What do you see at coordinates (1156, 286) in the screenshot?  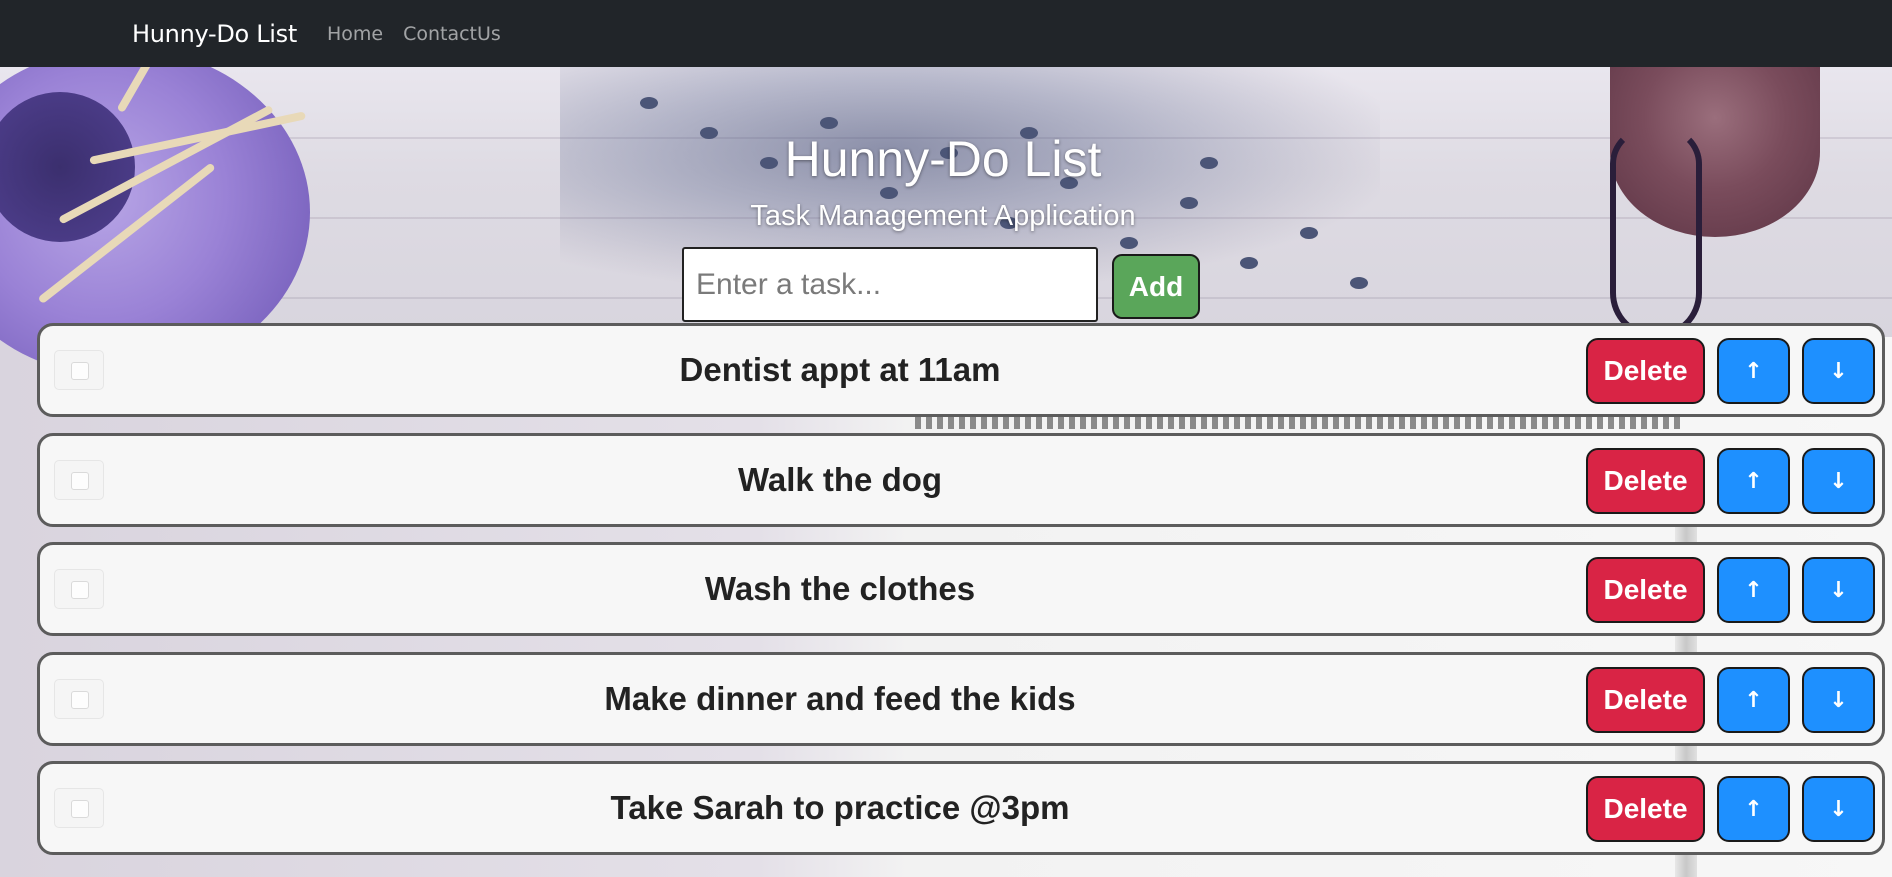 I see `add-button: Add` at bounding box center [1156, 286].